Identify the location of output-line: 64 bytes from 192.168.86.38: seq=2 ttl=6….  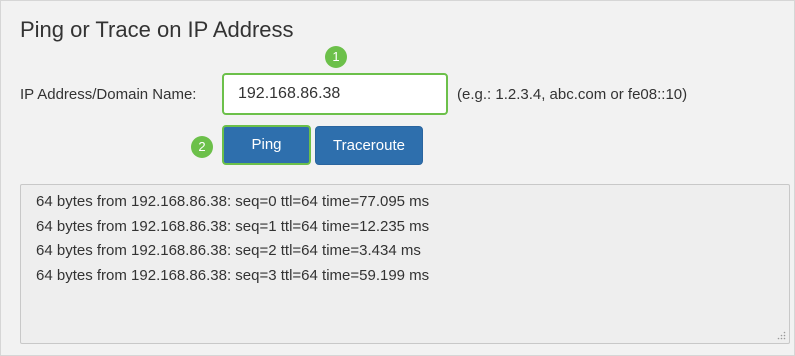
(228, 250).